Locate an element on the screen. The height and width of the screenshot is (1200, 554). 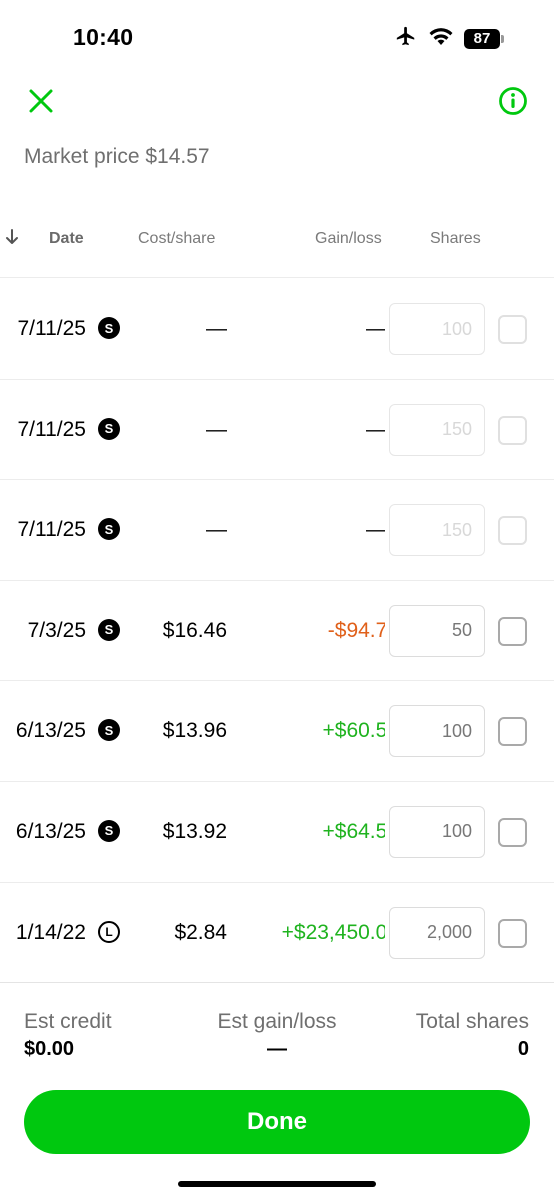
est-gain-loss: Est gain/loss — is located at coordinates (277, 1035).